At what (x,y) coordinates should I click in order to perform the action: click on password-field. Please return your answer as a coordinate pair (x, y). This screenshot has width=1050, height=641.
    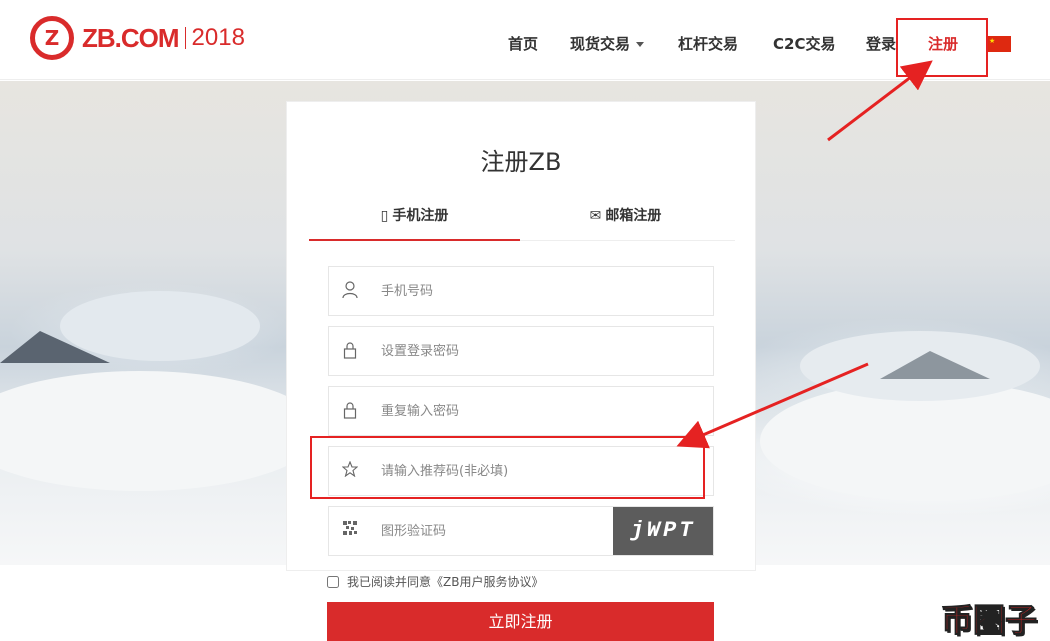
    Looking at the image, I should click on (521, 351).